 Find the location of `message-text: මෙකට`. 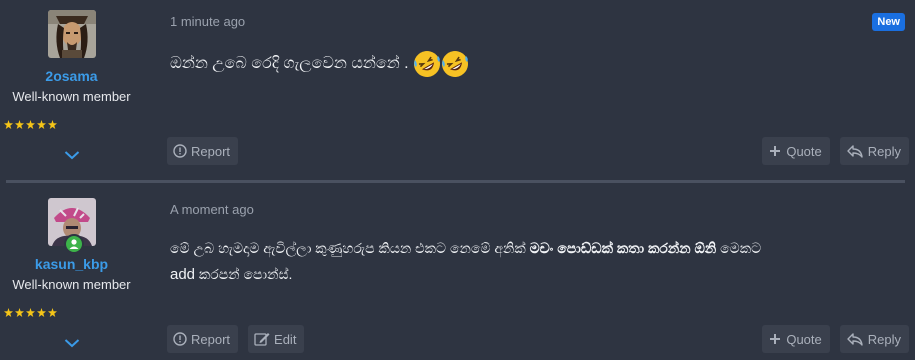

message-text: මෙකට is located at coordinates (739, 248).